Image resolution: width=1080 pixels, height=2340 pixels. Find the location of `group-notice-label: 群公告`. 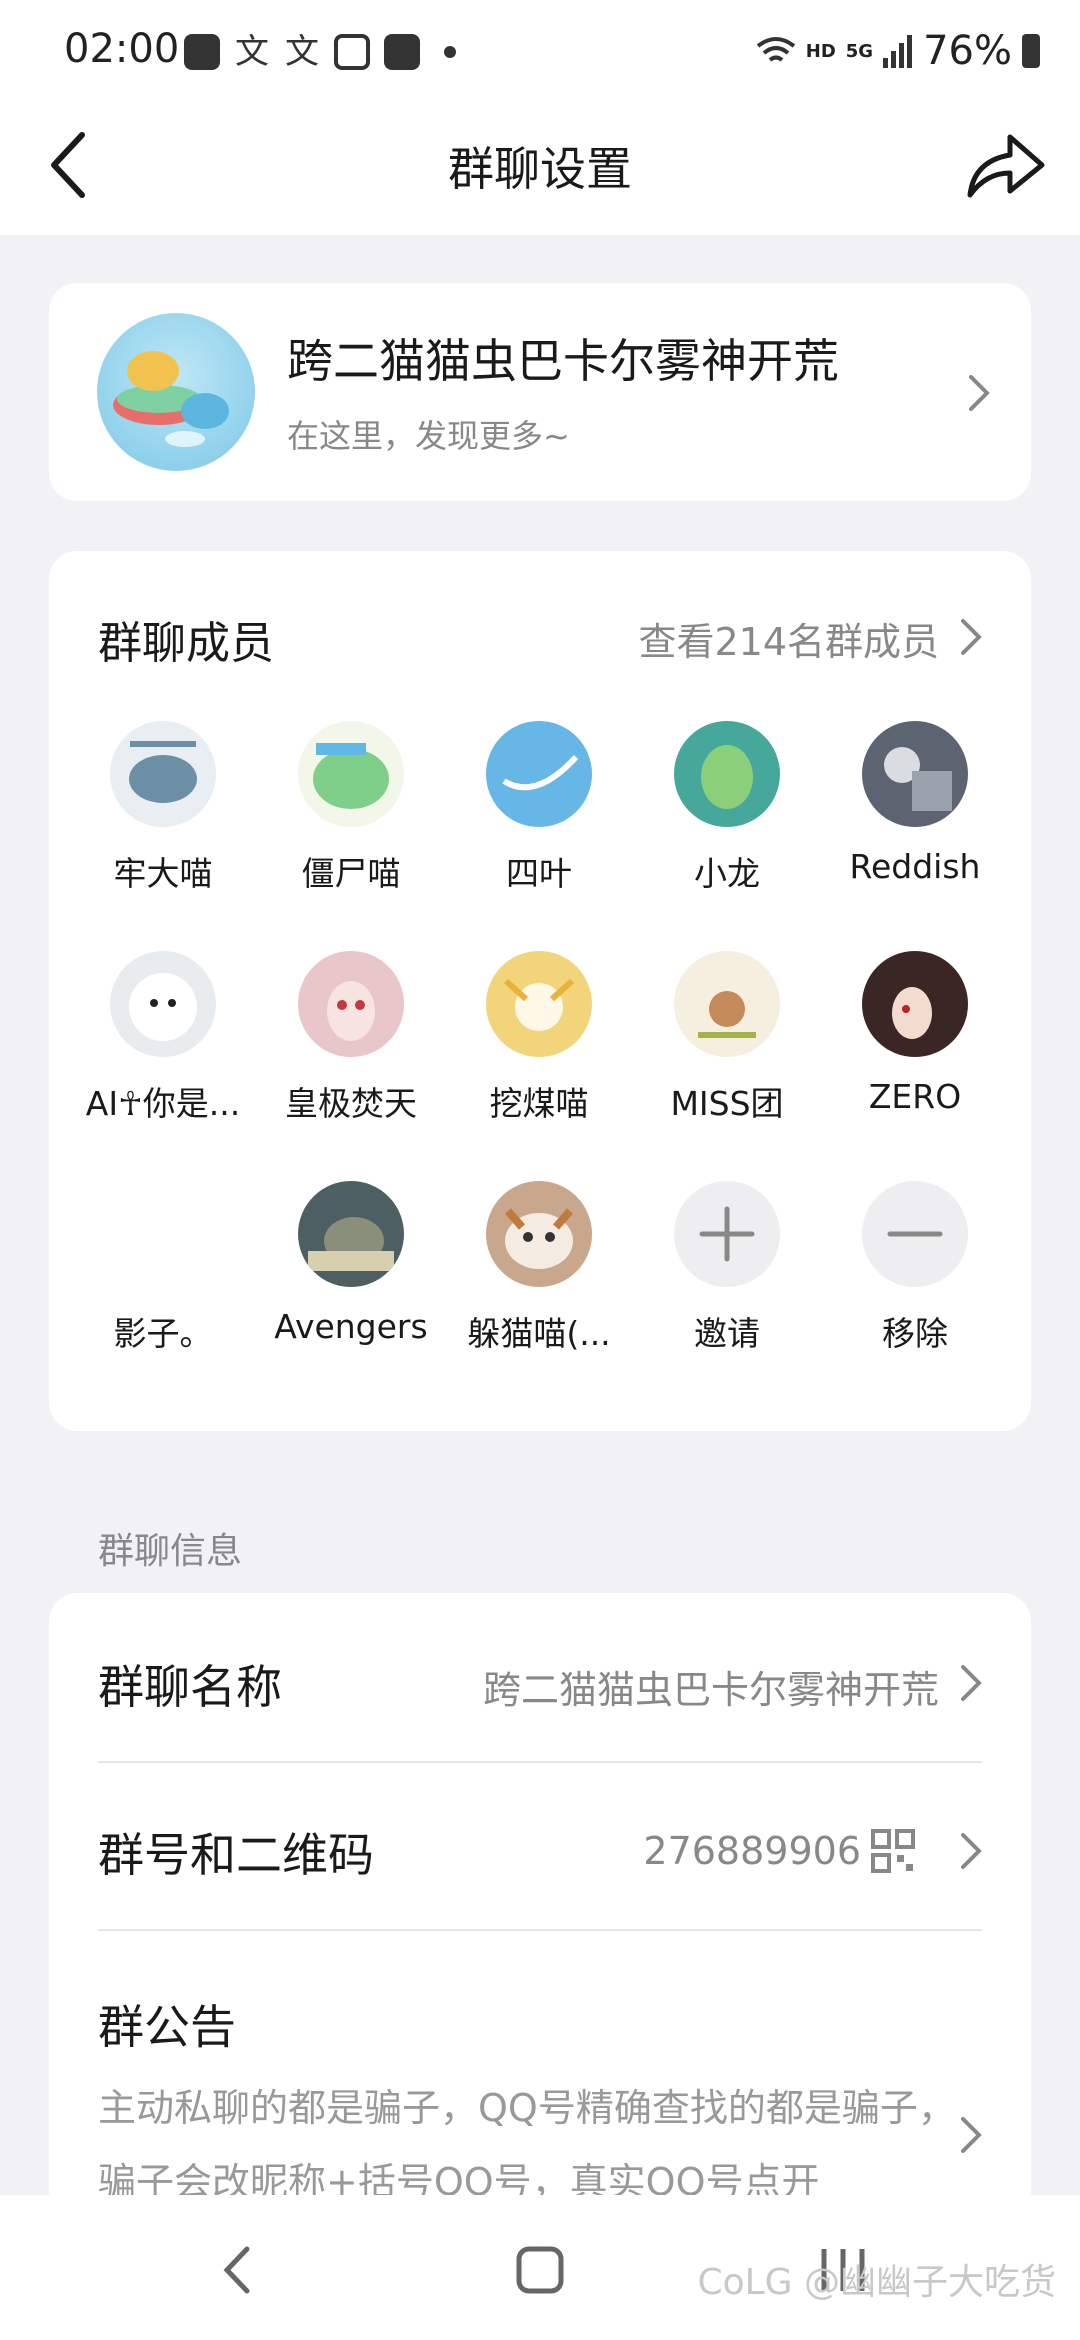

group-notice-label: 群公告 is located at coordinates (167, 2027).